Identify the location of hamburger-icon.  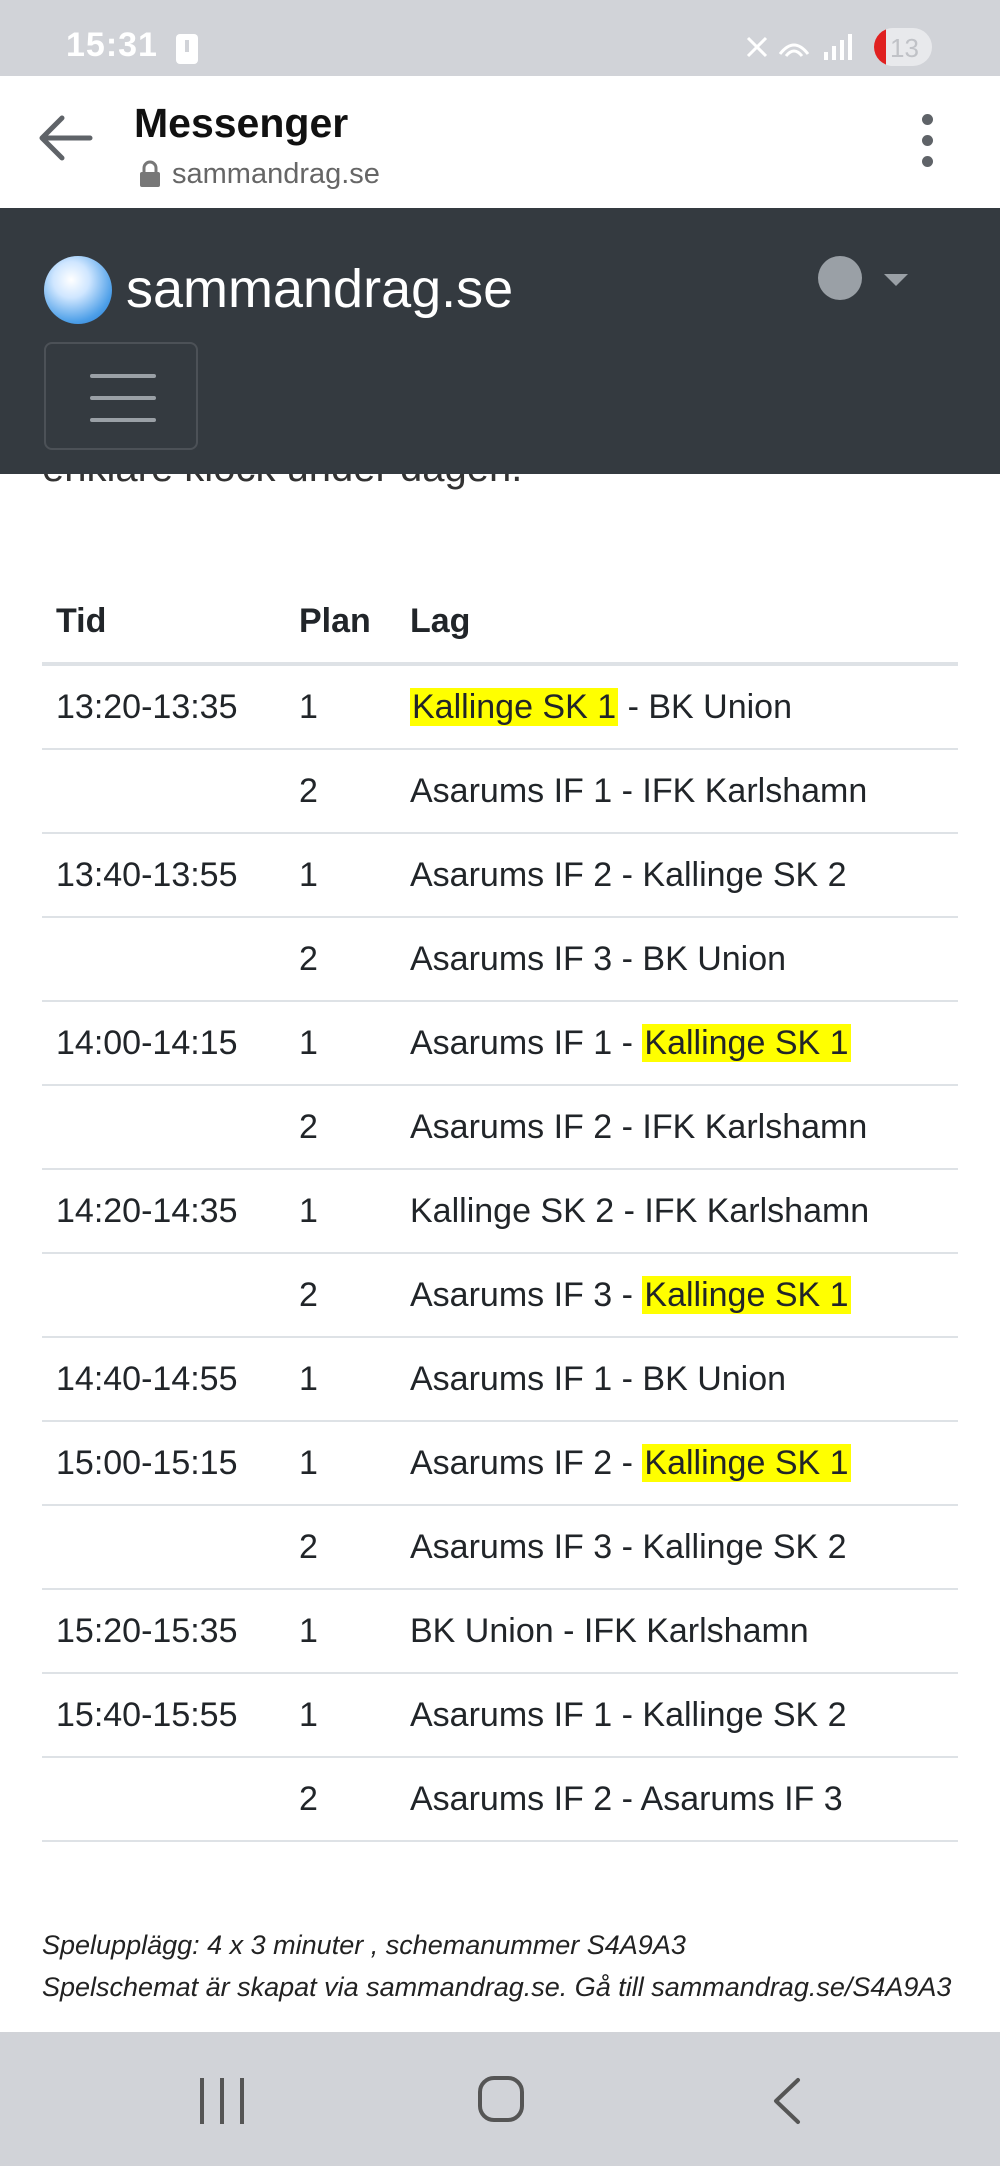
(121, 396).